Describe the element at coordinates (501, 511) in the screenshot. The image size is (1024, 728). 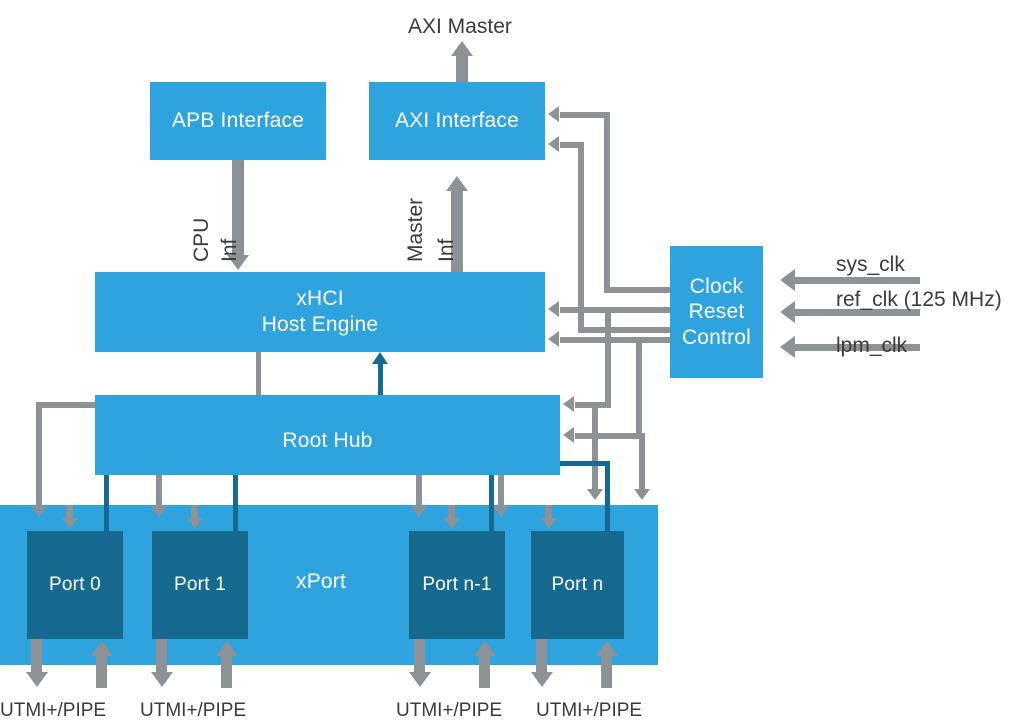
I see `portn-control-arrowhead` at that location.